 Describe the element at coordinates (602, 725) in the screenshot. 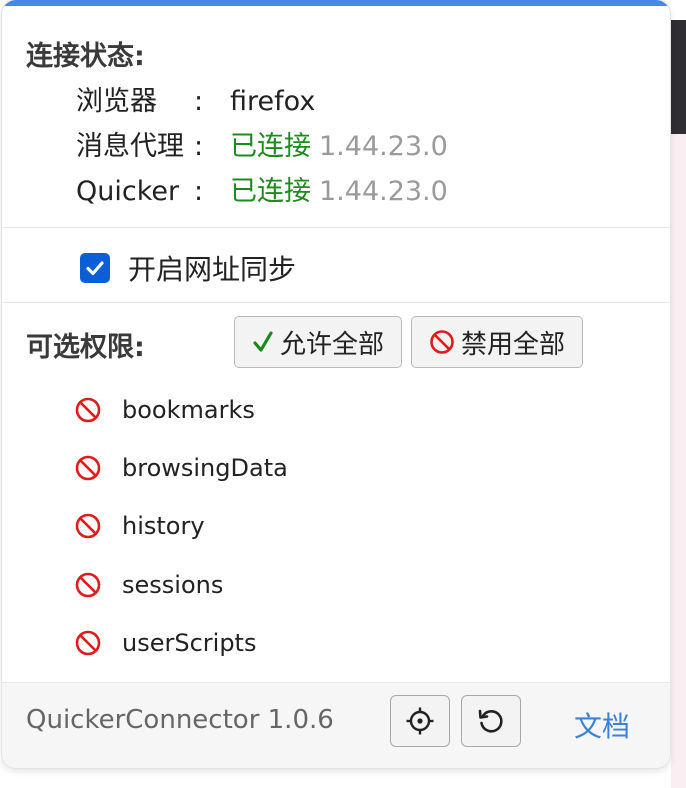

I see `docs-link: 文档` at that location.